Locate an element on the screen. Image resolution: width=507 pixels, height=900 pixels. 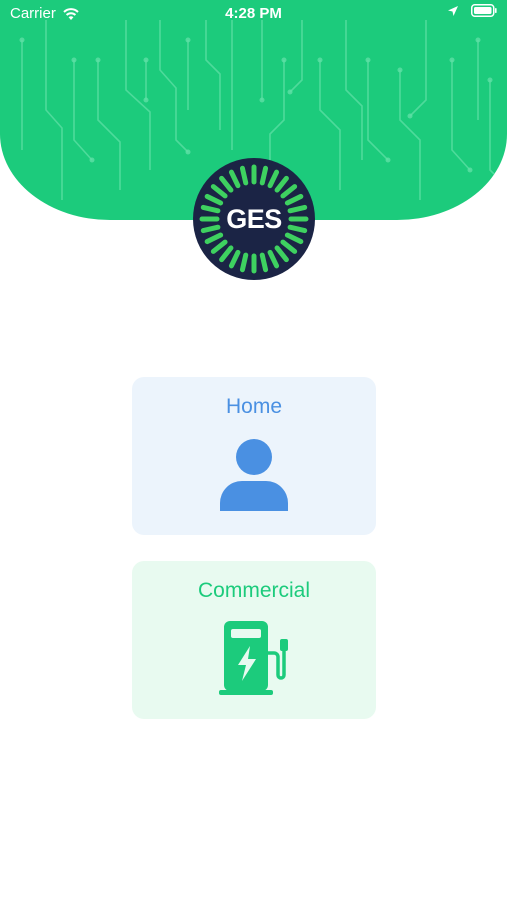
ges-logo: GES is located at coordinates (254, 219).